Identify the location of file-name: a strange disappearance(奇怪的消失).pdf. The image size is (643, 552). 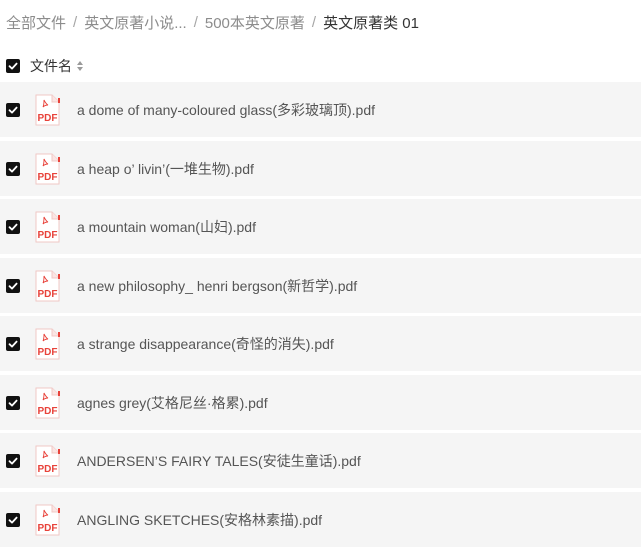
(205, 344).